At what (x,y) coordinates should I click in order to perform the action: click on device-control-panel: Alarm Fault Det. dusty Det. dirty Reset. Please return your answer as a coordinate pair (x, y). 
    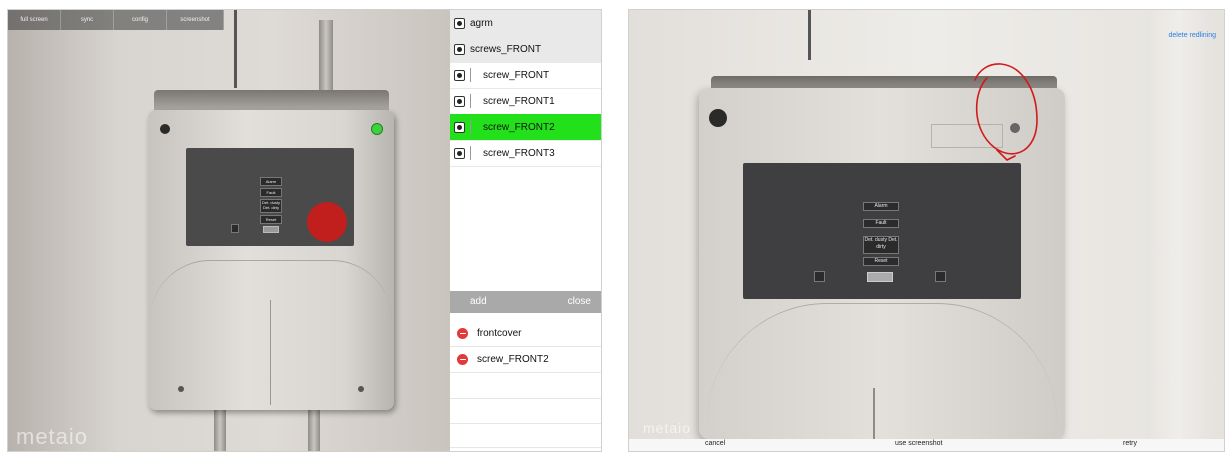
    Looking at the image, I should click on (882, 231).